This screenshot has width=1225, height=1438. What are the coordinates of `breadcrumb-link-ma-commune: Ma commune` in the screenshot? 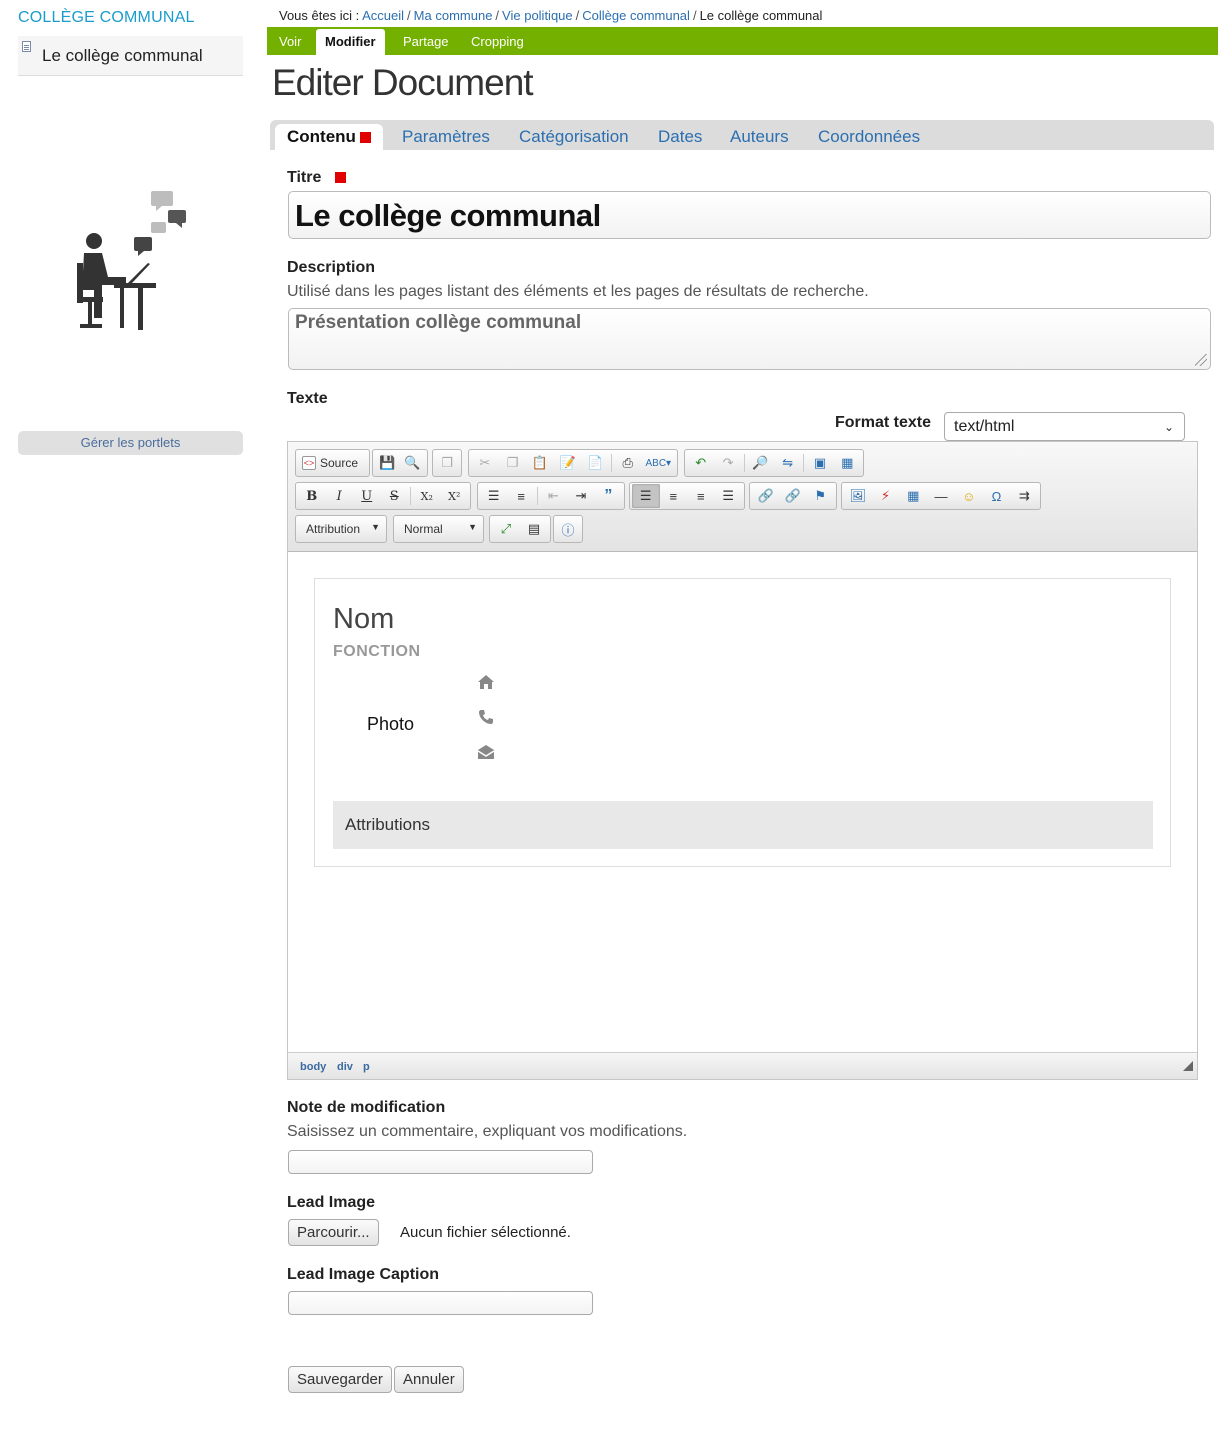 It's located at (453, 15).